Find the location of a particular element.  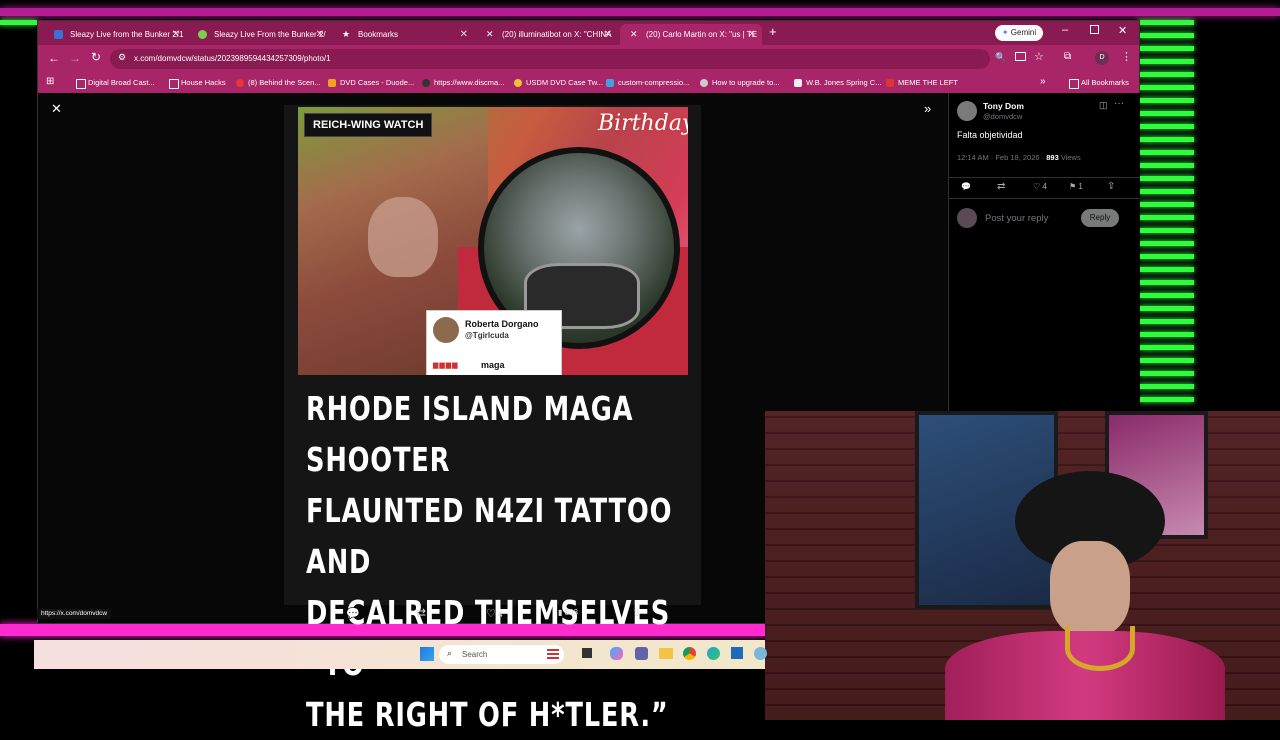

tweet-time: 12:14 AM · Feb 18, 2026 · is located at coordinates (1001, 157).